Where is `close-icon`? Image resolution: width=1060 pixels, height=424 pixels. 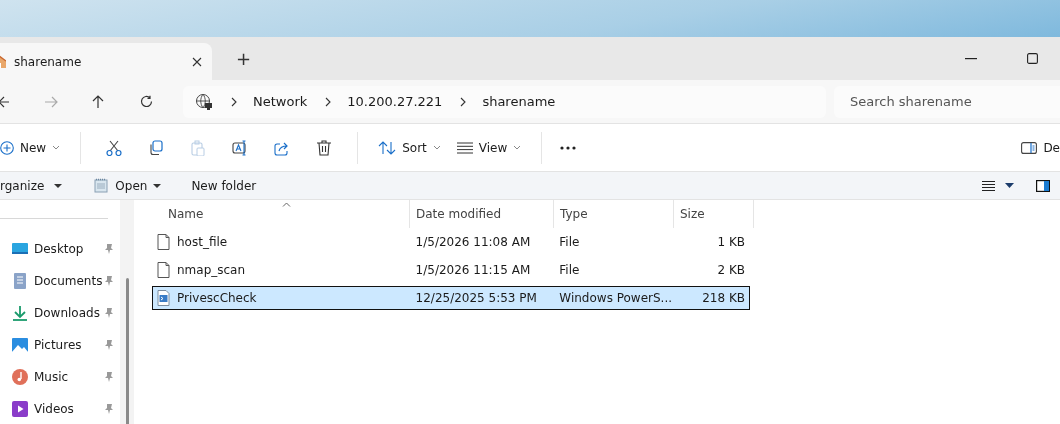 close-icon is located at coordinates (197, 61).